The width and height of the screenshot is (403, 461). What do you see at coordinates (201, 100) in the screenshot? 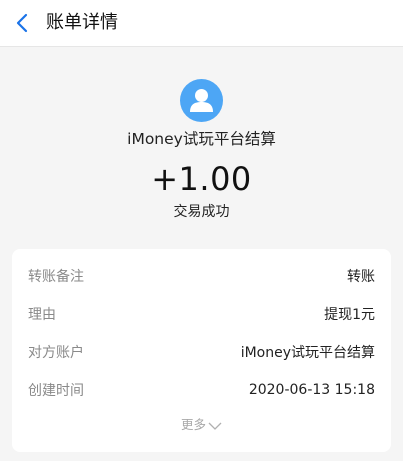
I see `user-avatar-icon` at bounding box center [201, 100].